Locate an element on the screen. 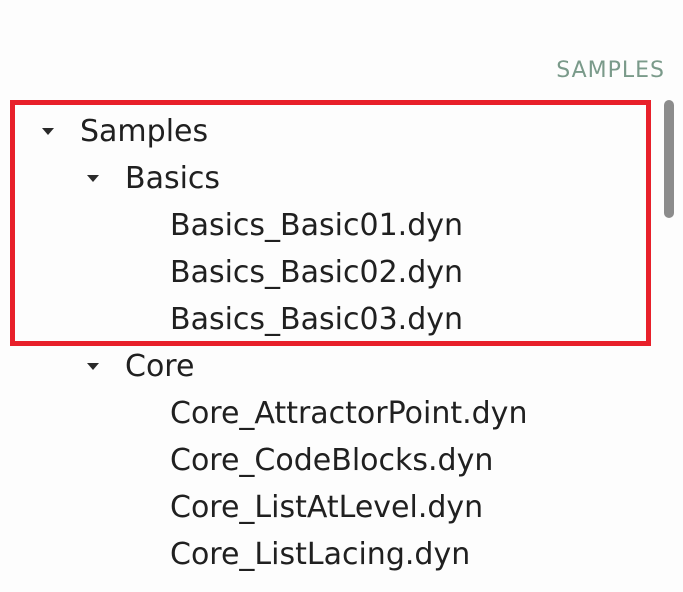  scrollbar-thumb is located at coordinates (669, 159).